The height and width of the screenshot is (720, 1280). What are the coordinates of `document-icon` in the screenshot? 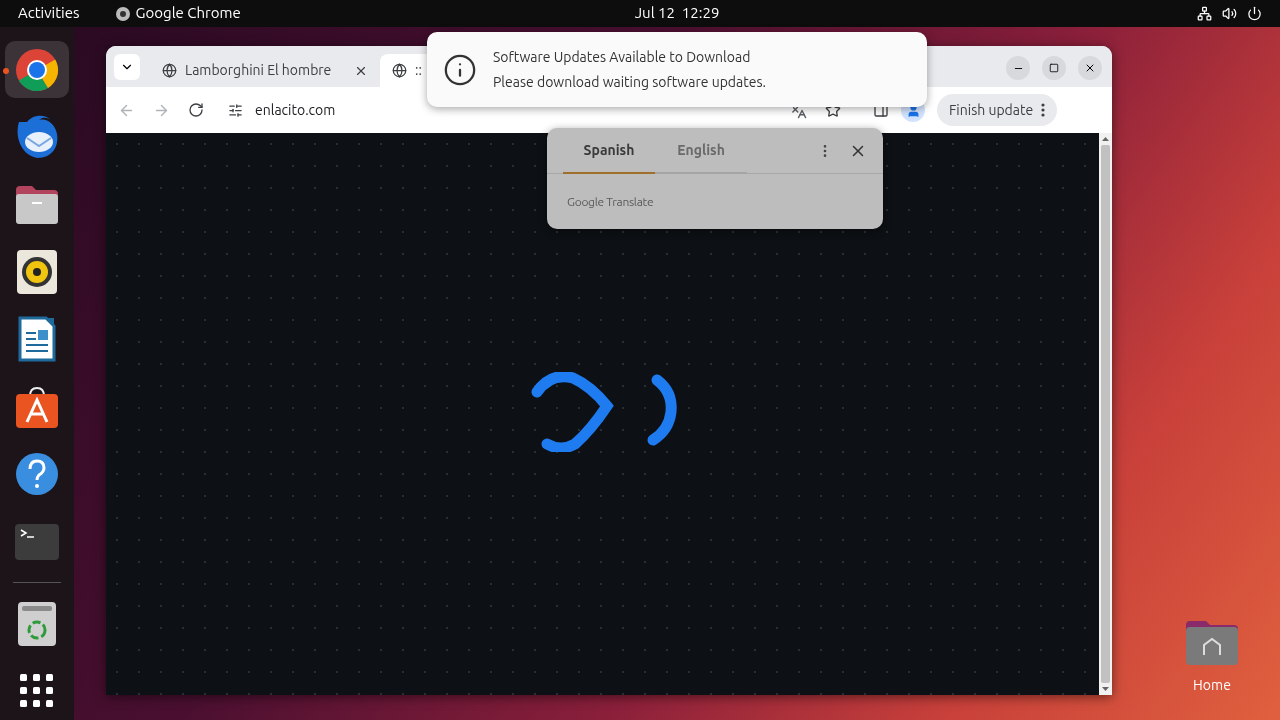 It's located at (37, 339).